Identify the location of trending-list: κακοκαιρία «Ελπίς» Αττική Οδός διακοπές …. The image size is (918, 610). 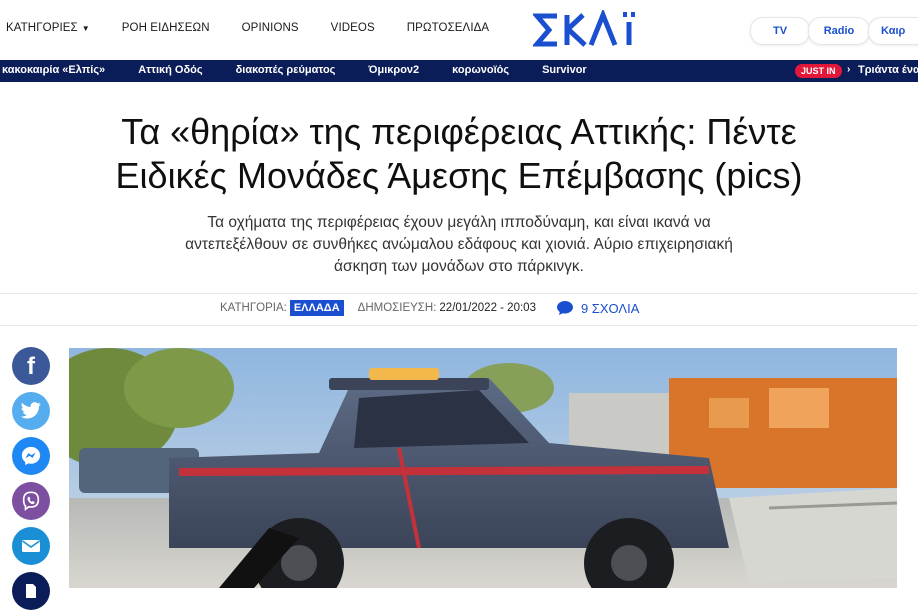
(311, 70).